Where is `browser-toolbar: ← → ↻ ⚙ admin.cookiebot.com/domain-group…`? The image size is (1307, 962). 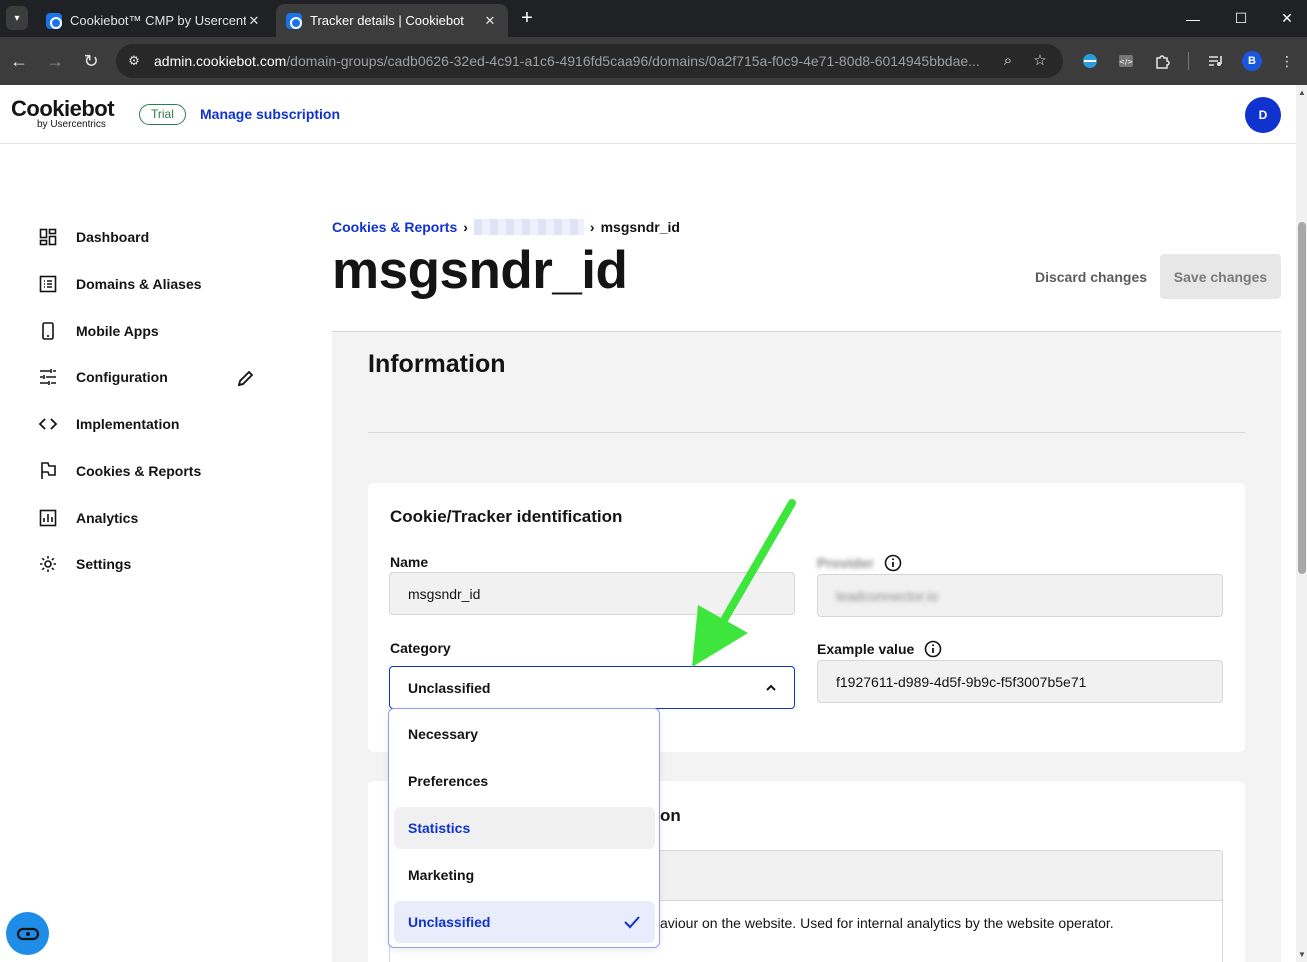
browser-toolbar: ← → ↻ ⚙ admin.cookiebot.com/domain-group… is located at coordinates (653, 61).